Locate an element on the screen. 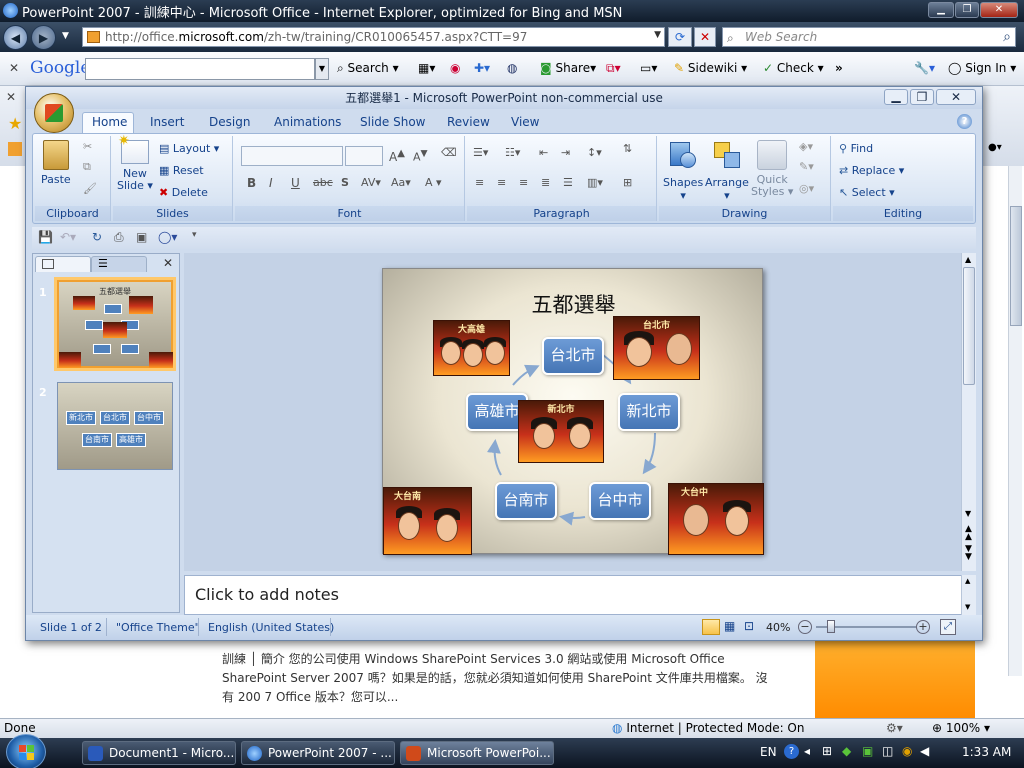  undo-icon: ↶▾ is located at coordinates (68, 237).